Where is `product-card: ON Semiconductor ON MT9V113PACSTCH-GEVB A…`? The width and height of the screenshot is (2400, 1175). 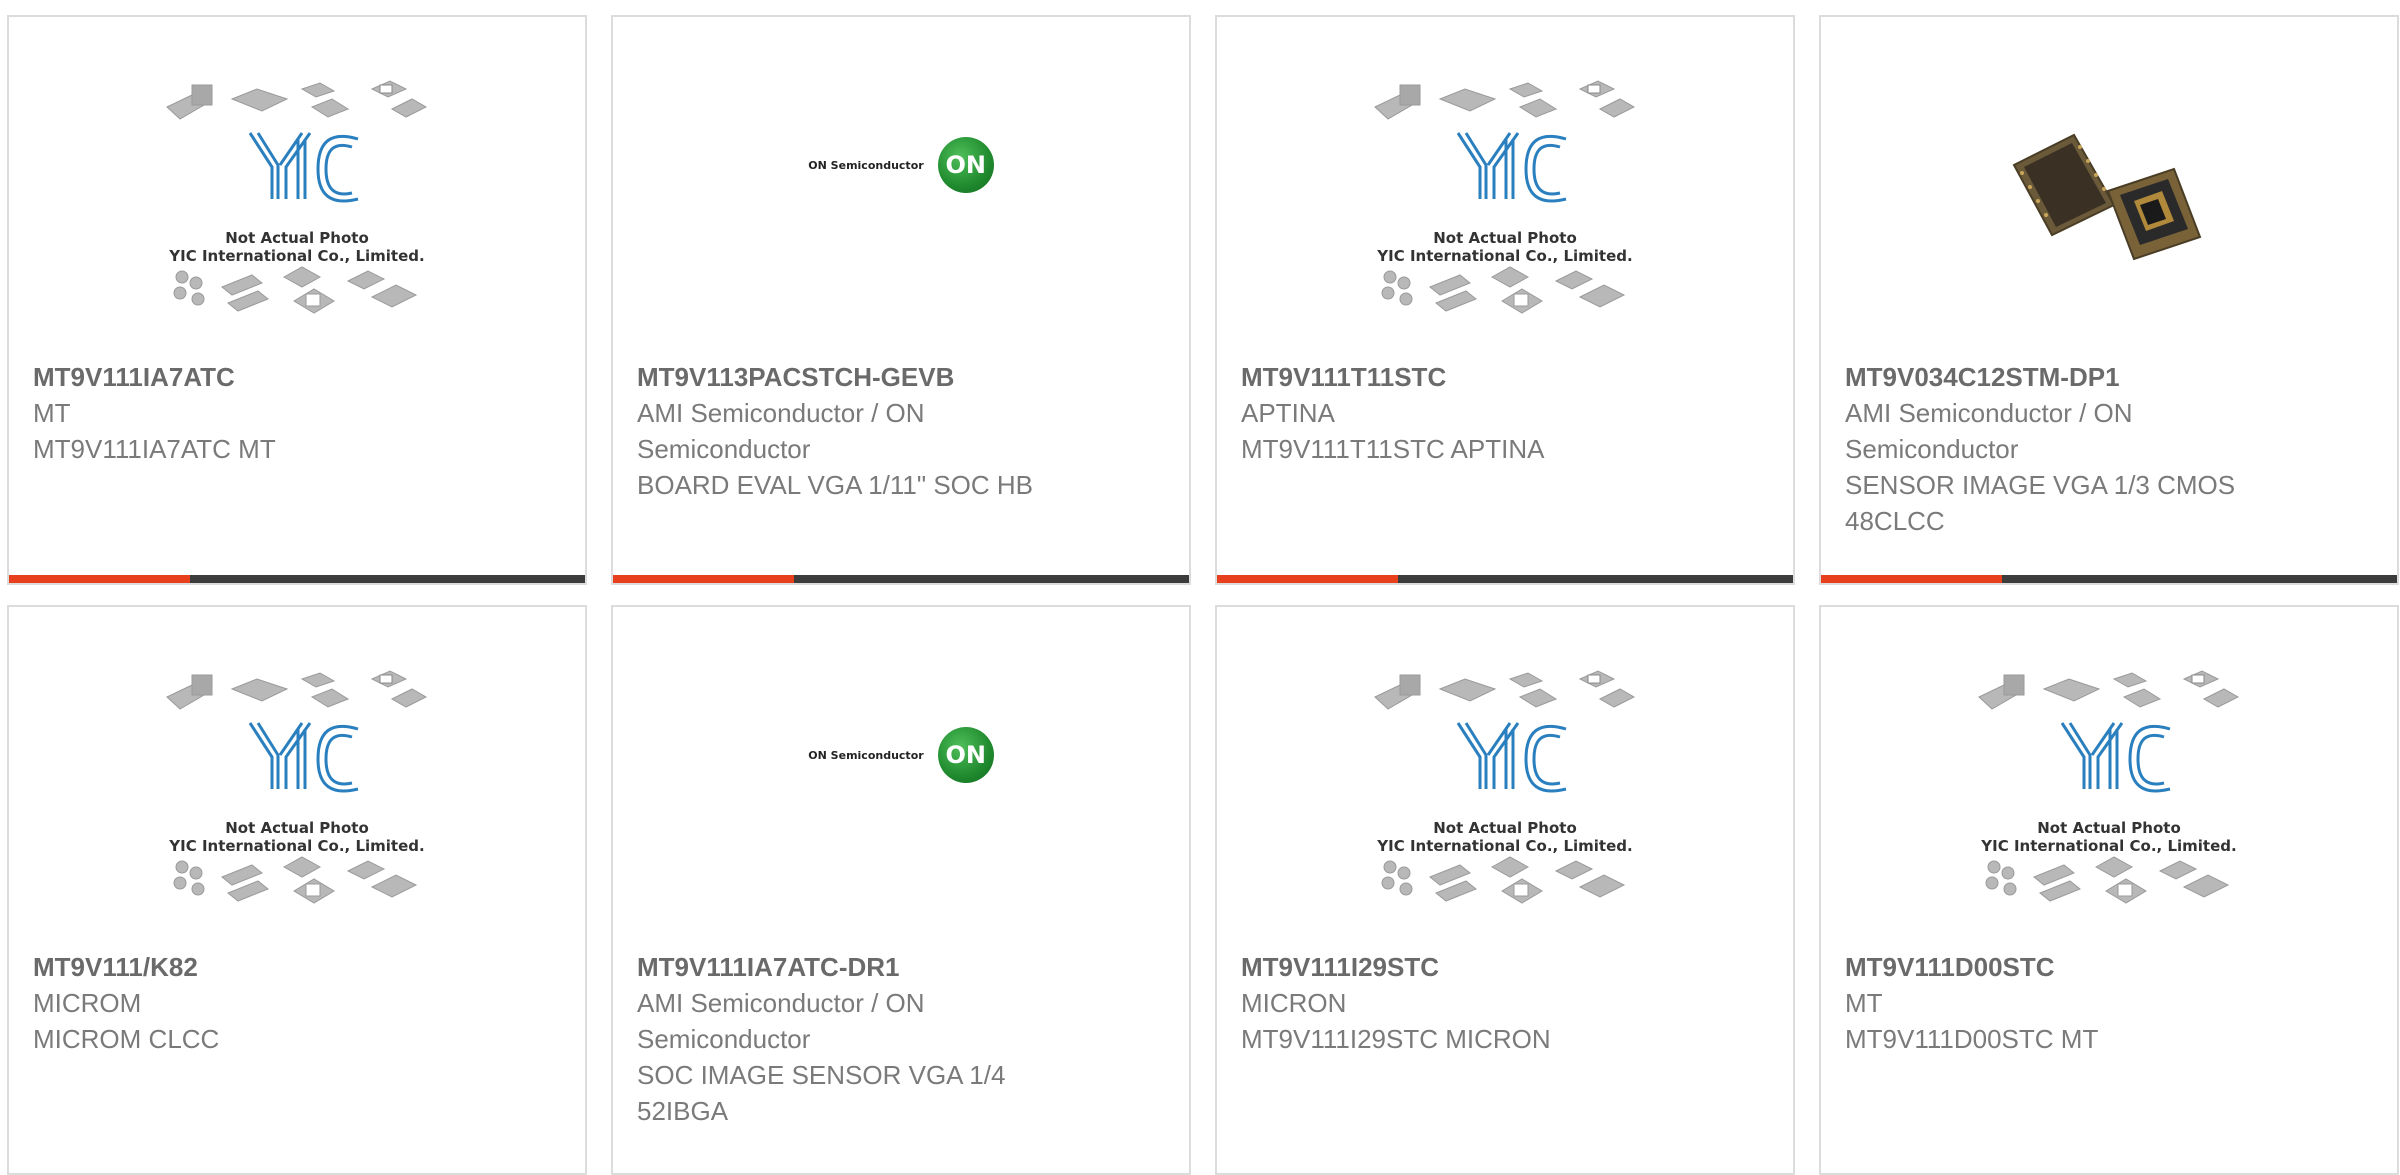 product-card: ON Semiconductor ON MT9V113PACSTCH-GEVB A… is located at coordinates (901, 300).